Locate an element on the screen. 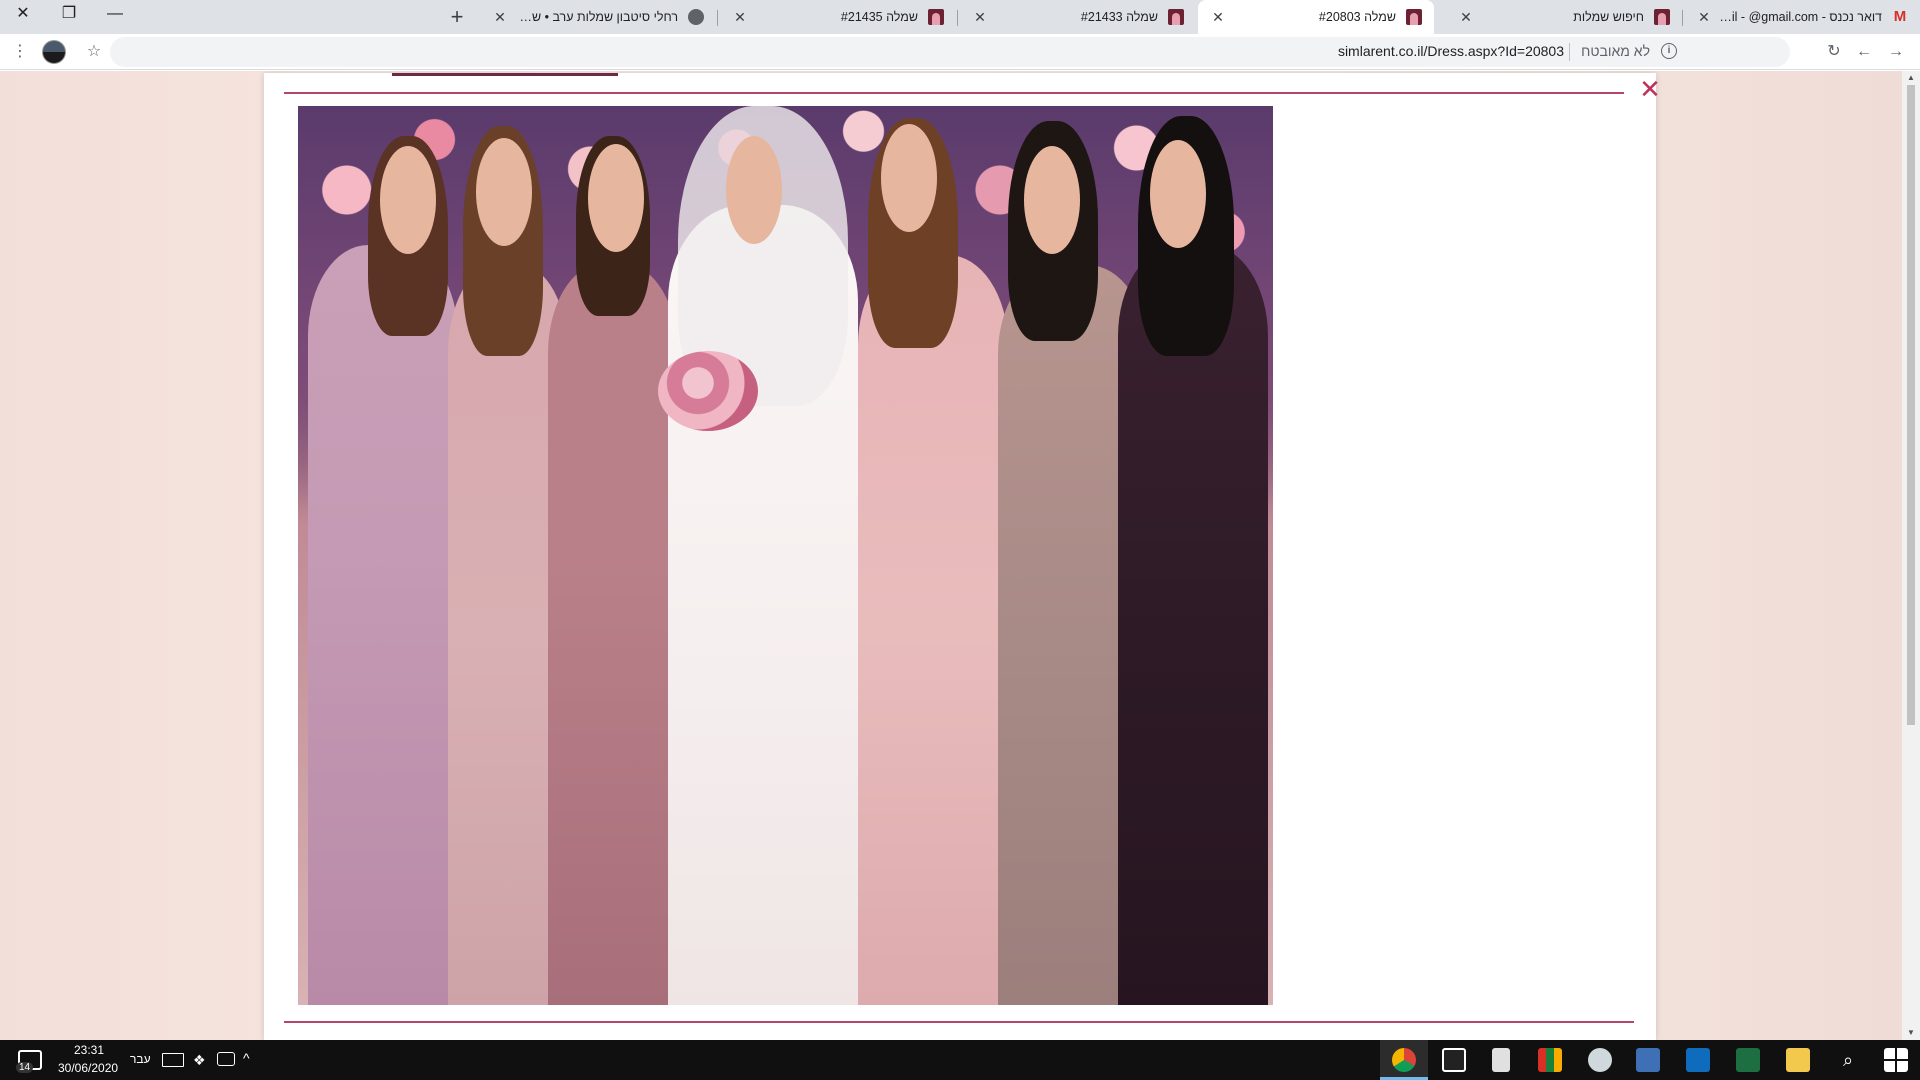 The height and width of the screenshot is (1080, 1920). modal-divider-top is located at coordinates (954, 93).